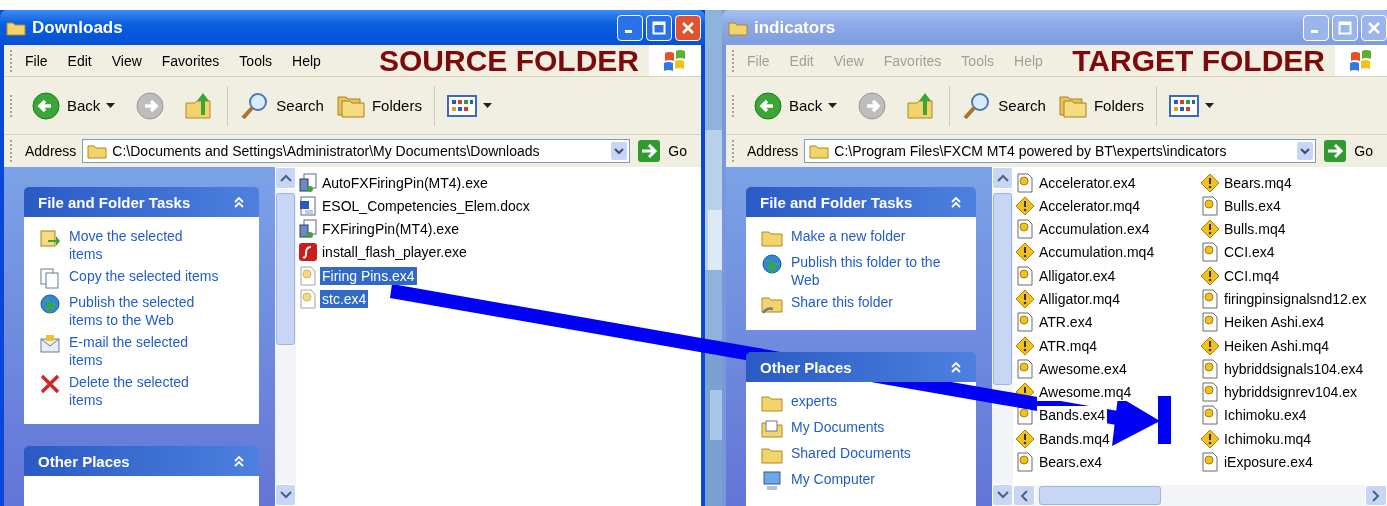 This screenshot has width=1387, height=506. Describe the element at coordinates (871, 236) in the screenshot. I see `task-link: Make a new folder` at that location.